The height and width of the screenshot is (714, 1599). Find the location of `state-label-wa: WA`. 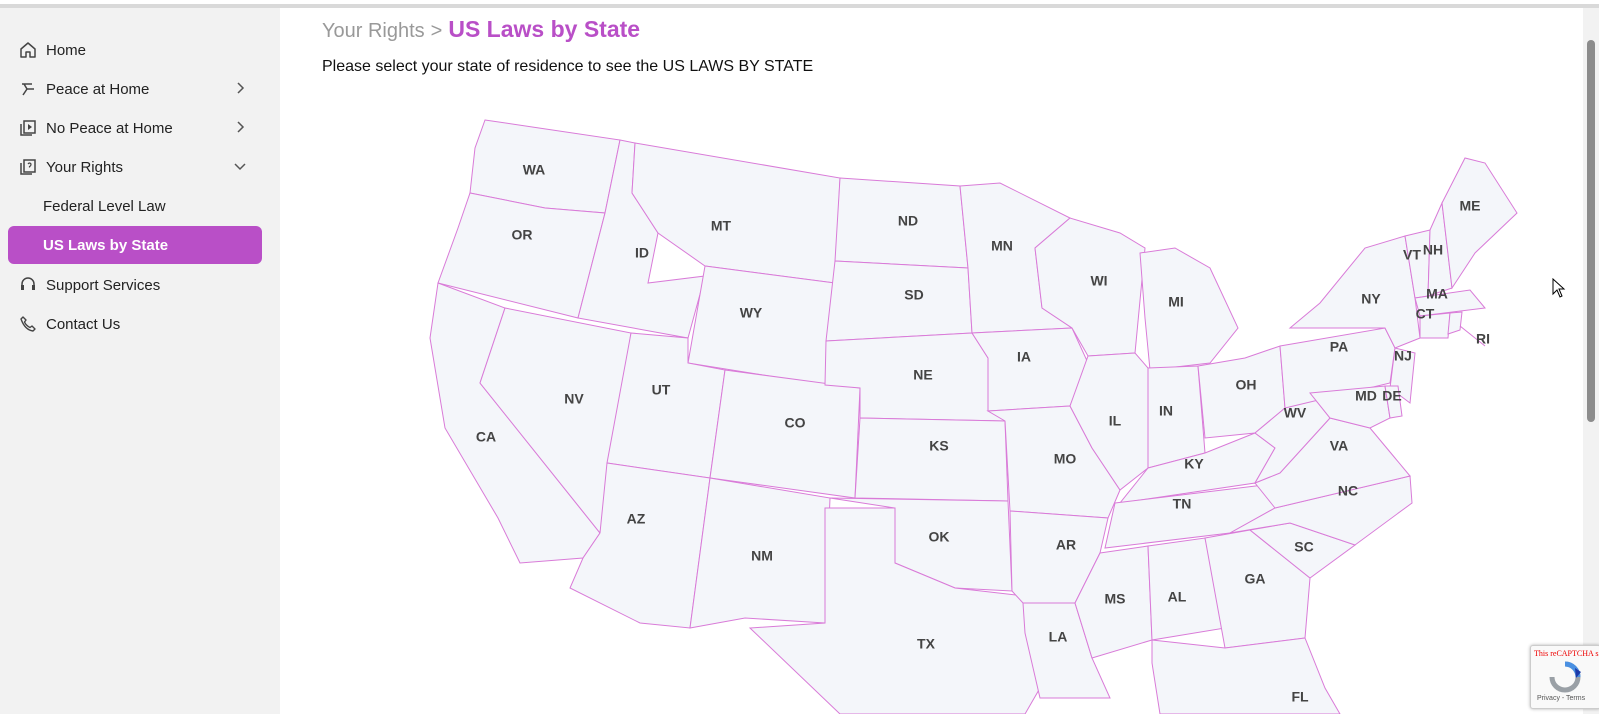

state-label-wa: WA is located at coordinates (534, 170).